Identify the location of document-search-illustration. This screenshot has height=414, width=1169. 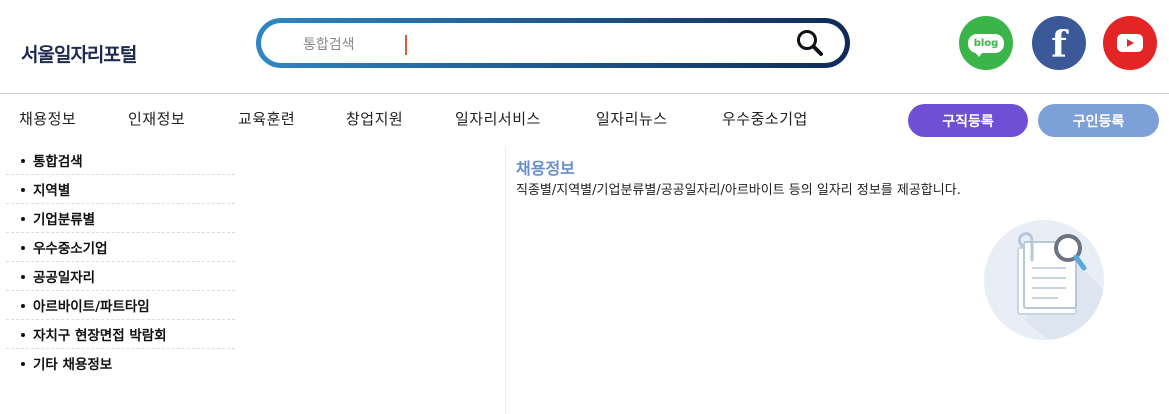
(1044, 280).